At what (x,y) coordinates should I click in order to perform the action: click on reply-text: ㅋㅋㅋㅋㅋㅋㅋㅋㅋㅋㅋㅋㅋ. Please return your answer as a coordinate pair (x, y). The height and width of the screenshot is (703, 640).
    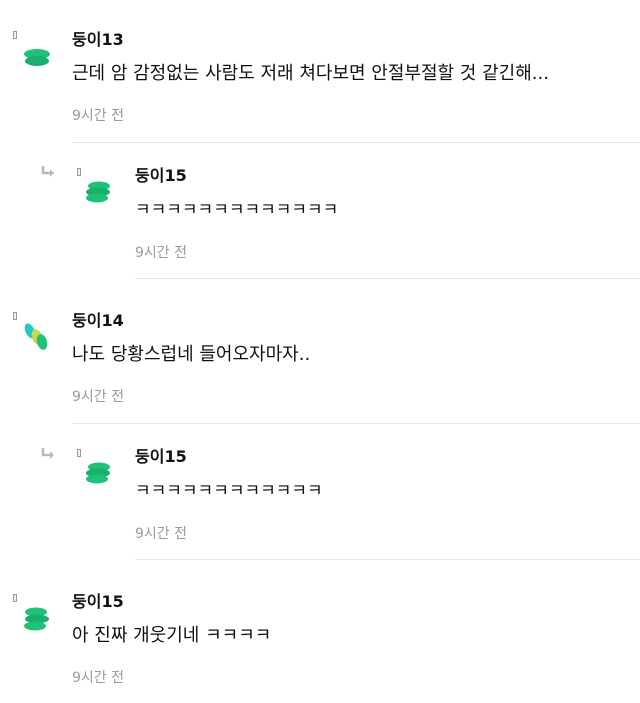
    Looking at the image, I should click on (237, 210).